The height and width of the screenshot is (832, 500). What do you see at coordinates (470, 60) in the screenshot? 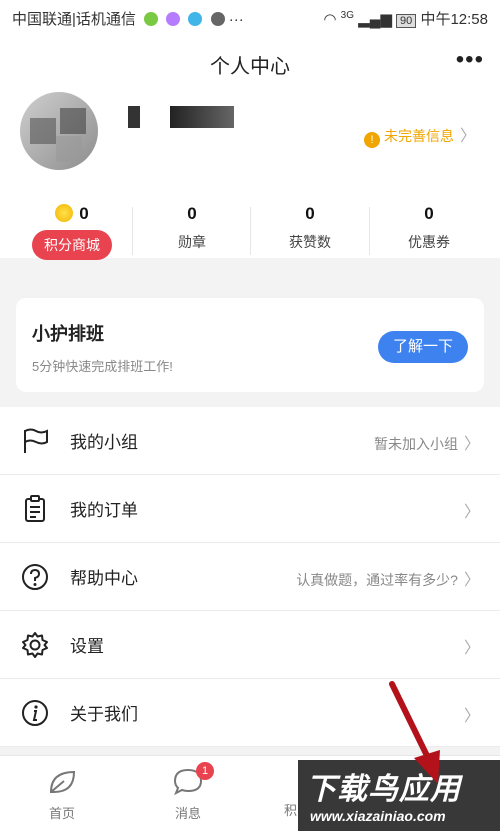
I see `more-icon: •••` at bounding box center [470, 60].